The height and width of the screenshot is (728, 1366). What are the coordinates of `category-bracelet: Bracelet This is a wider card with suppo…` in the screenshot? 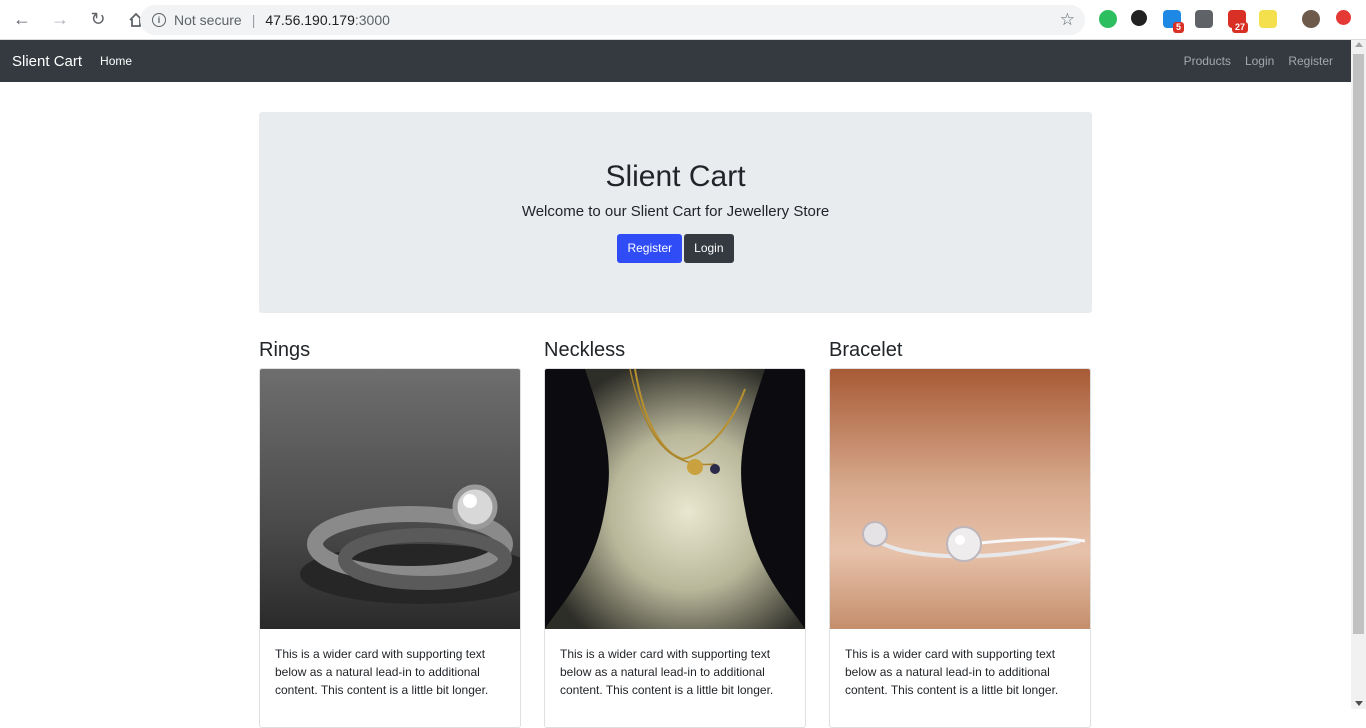 It's located at (960, 533).